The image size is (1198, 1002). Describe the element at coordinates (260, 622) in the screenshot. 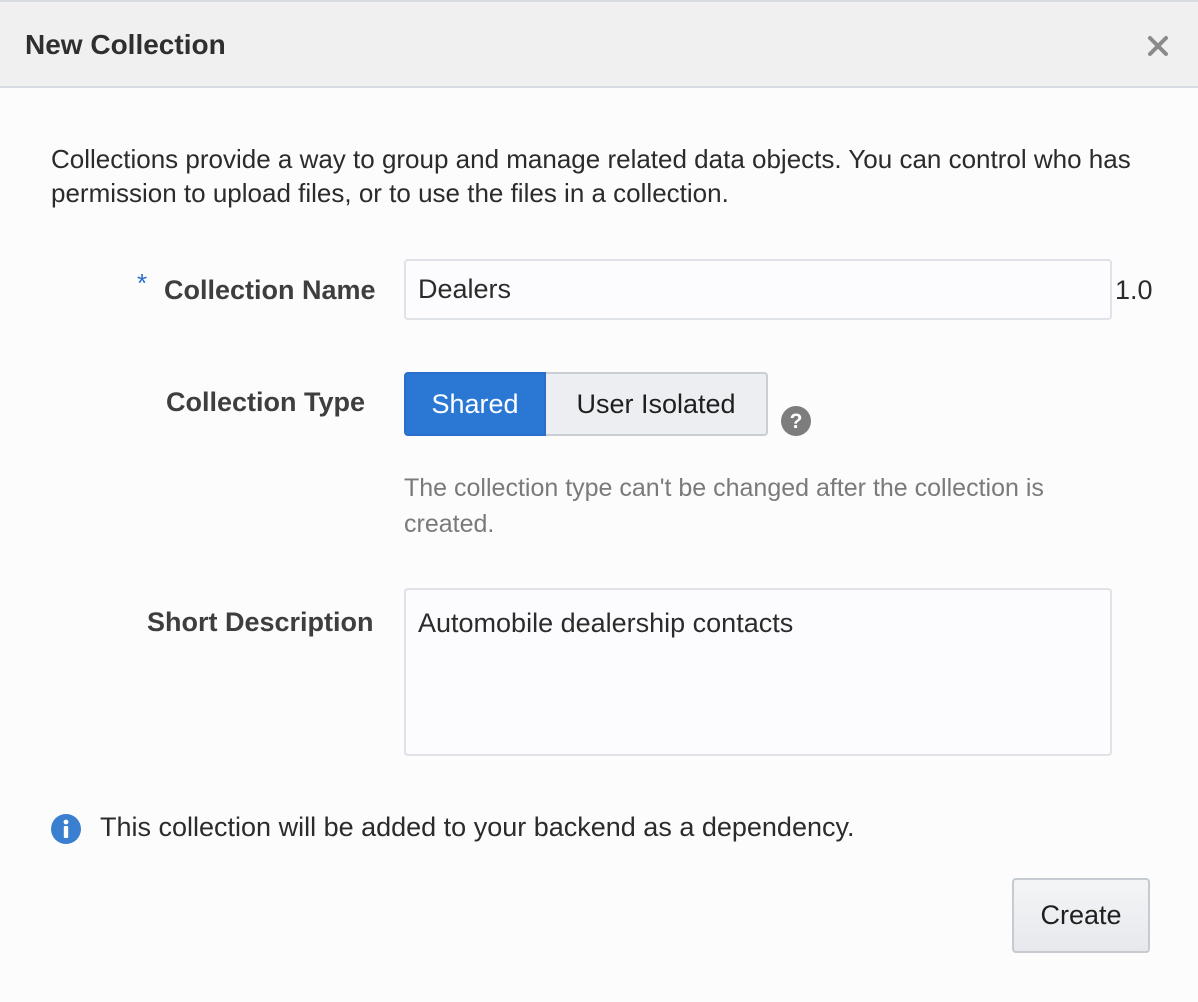

I see `short-description-label: Short Description` at that location.